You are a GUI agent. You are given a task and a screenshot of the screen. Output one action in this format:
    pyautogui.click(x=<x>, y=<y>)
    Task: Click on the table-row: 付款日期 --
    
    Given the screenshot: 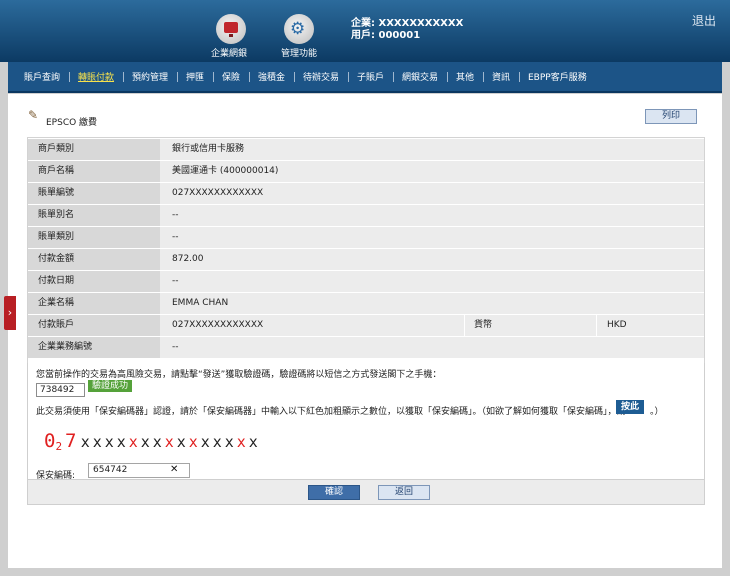 What is the action you would take?
    pyautogui.click(x=366, y=281)
    